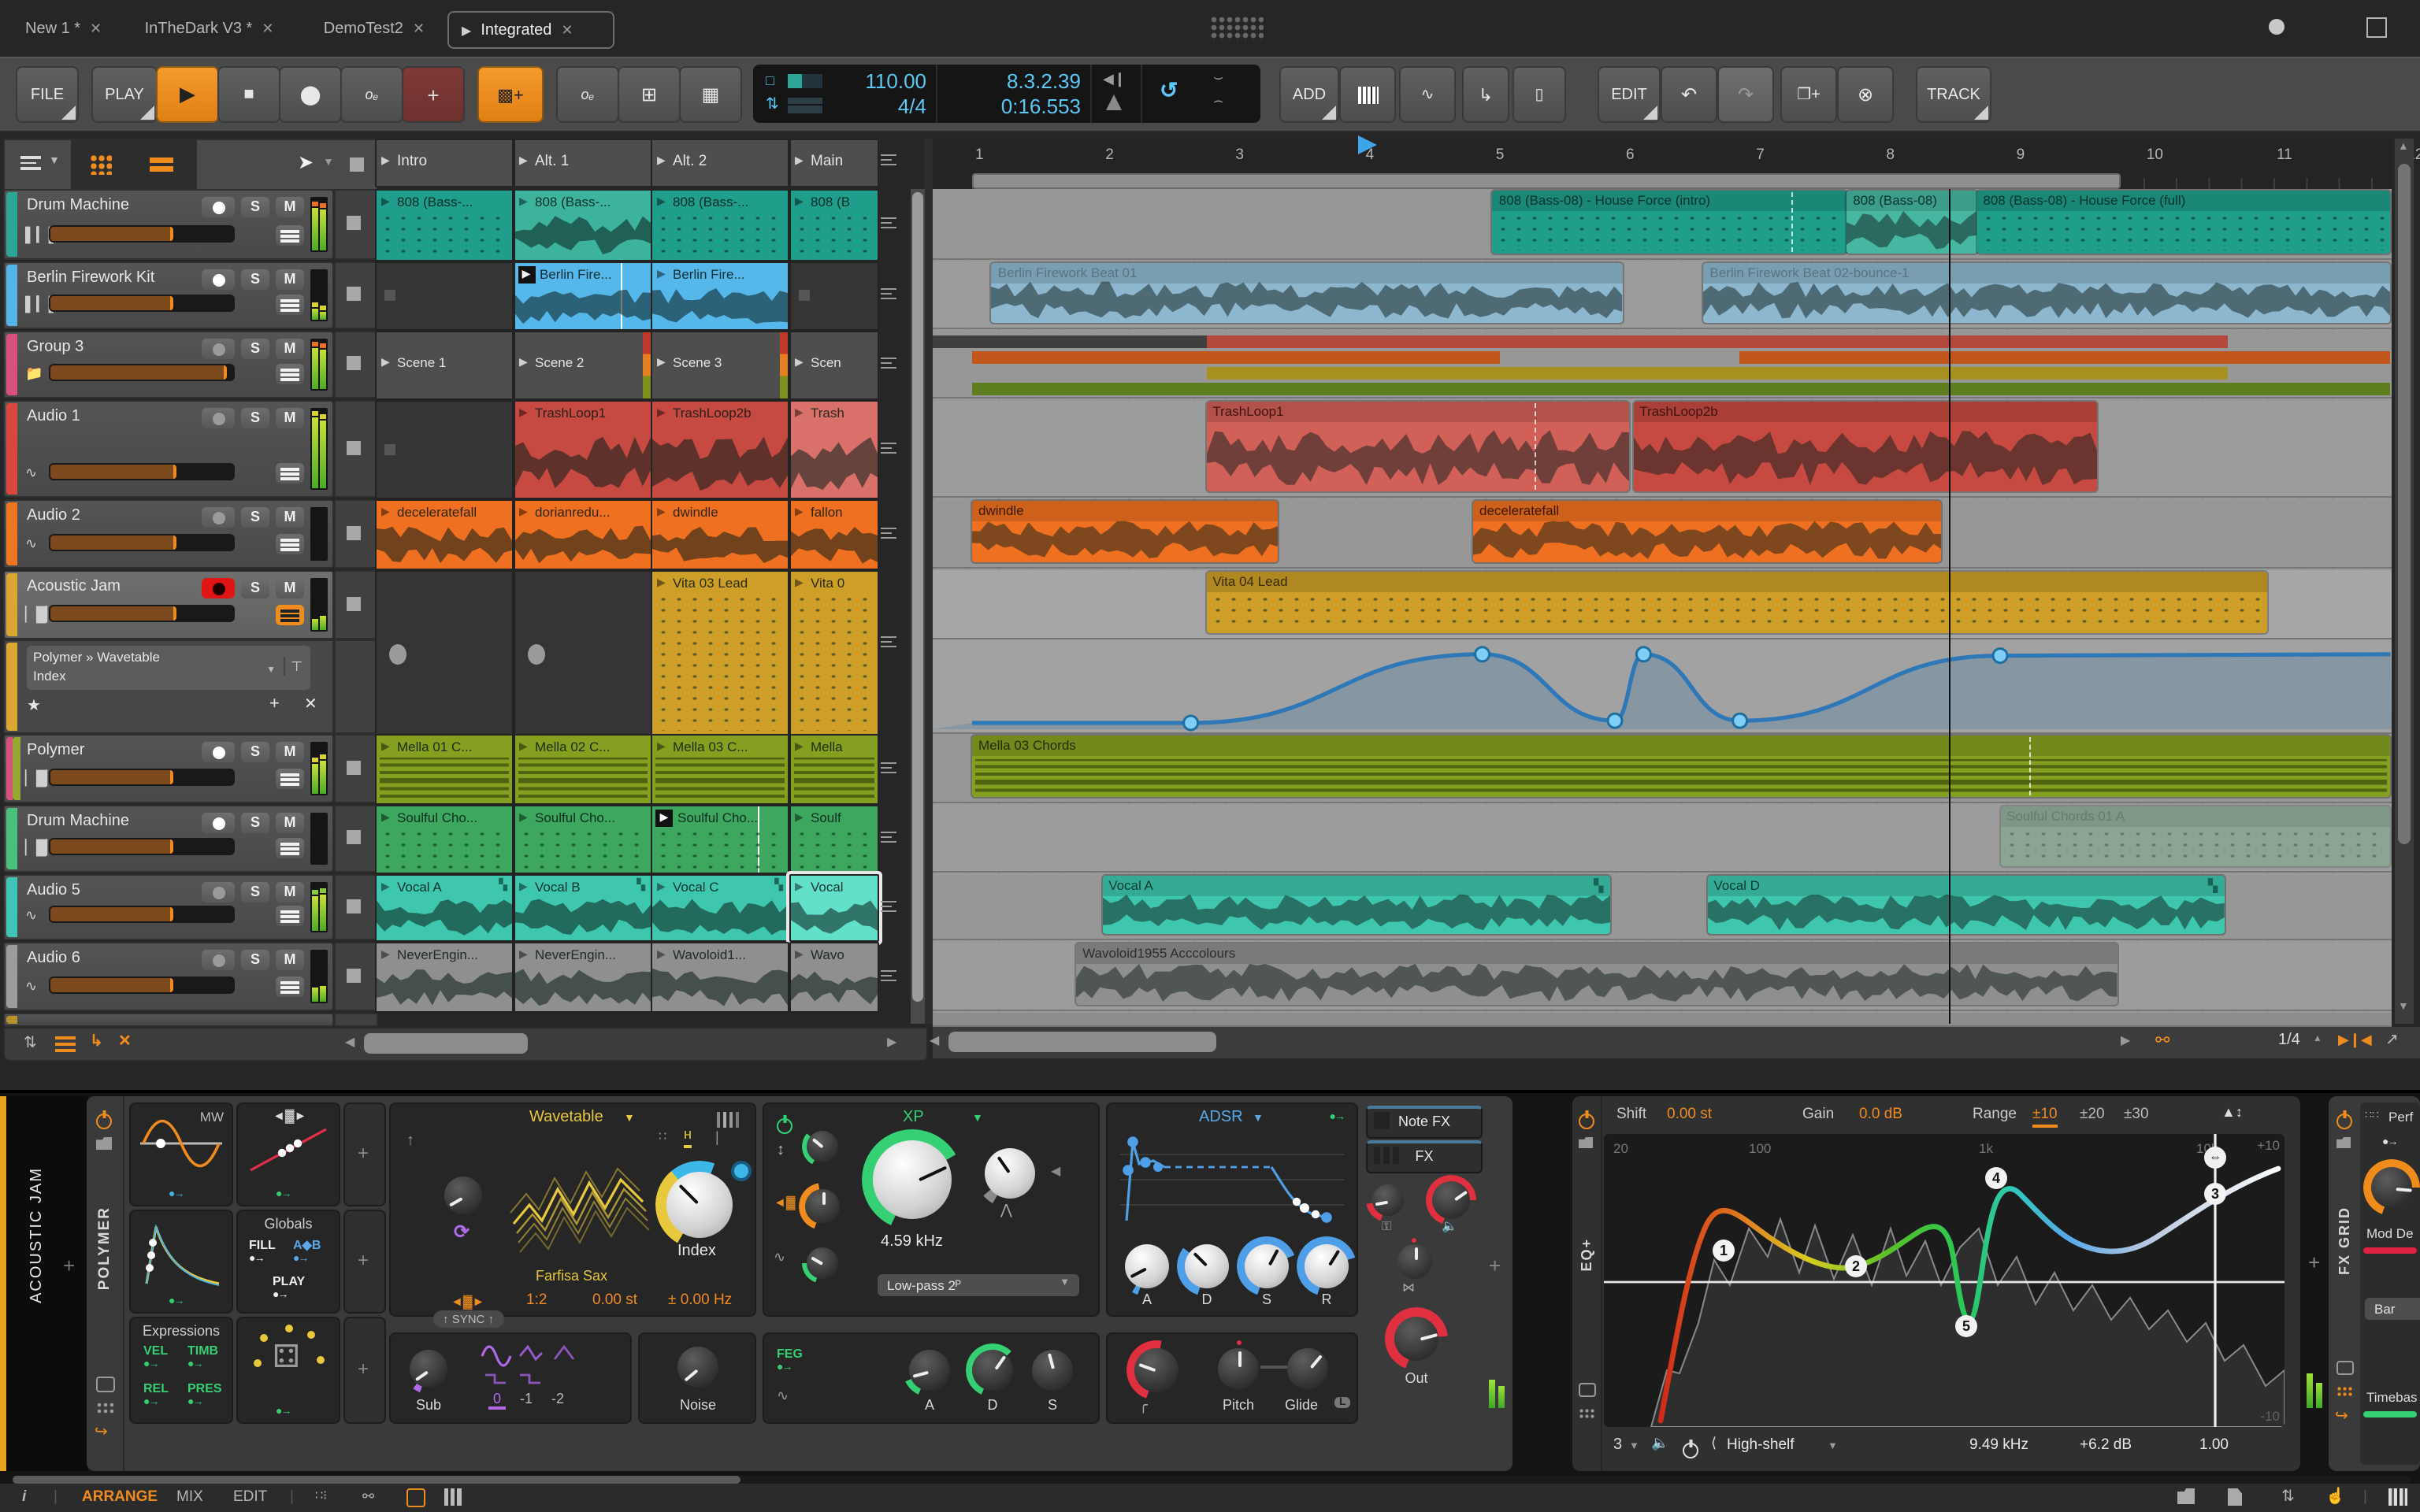 The image size is (2420, 1512). Describe the element at coordinates (1169, 90) in the screenshot. I see `loop-icon: ↺` at that location.